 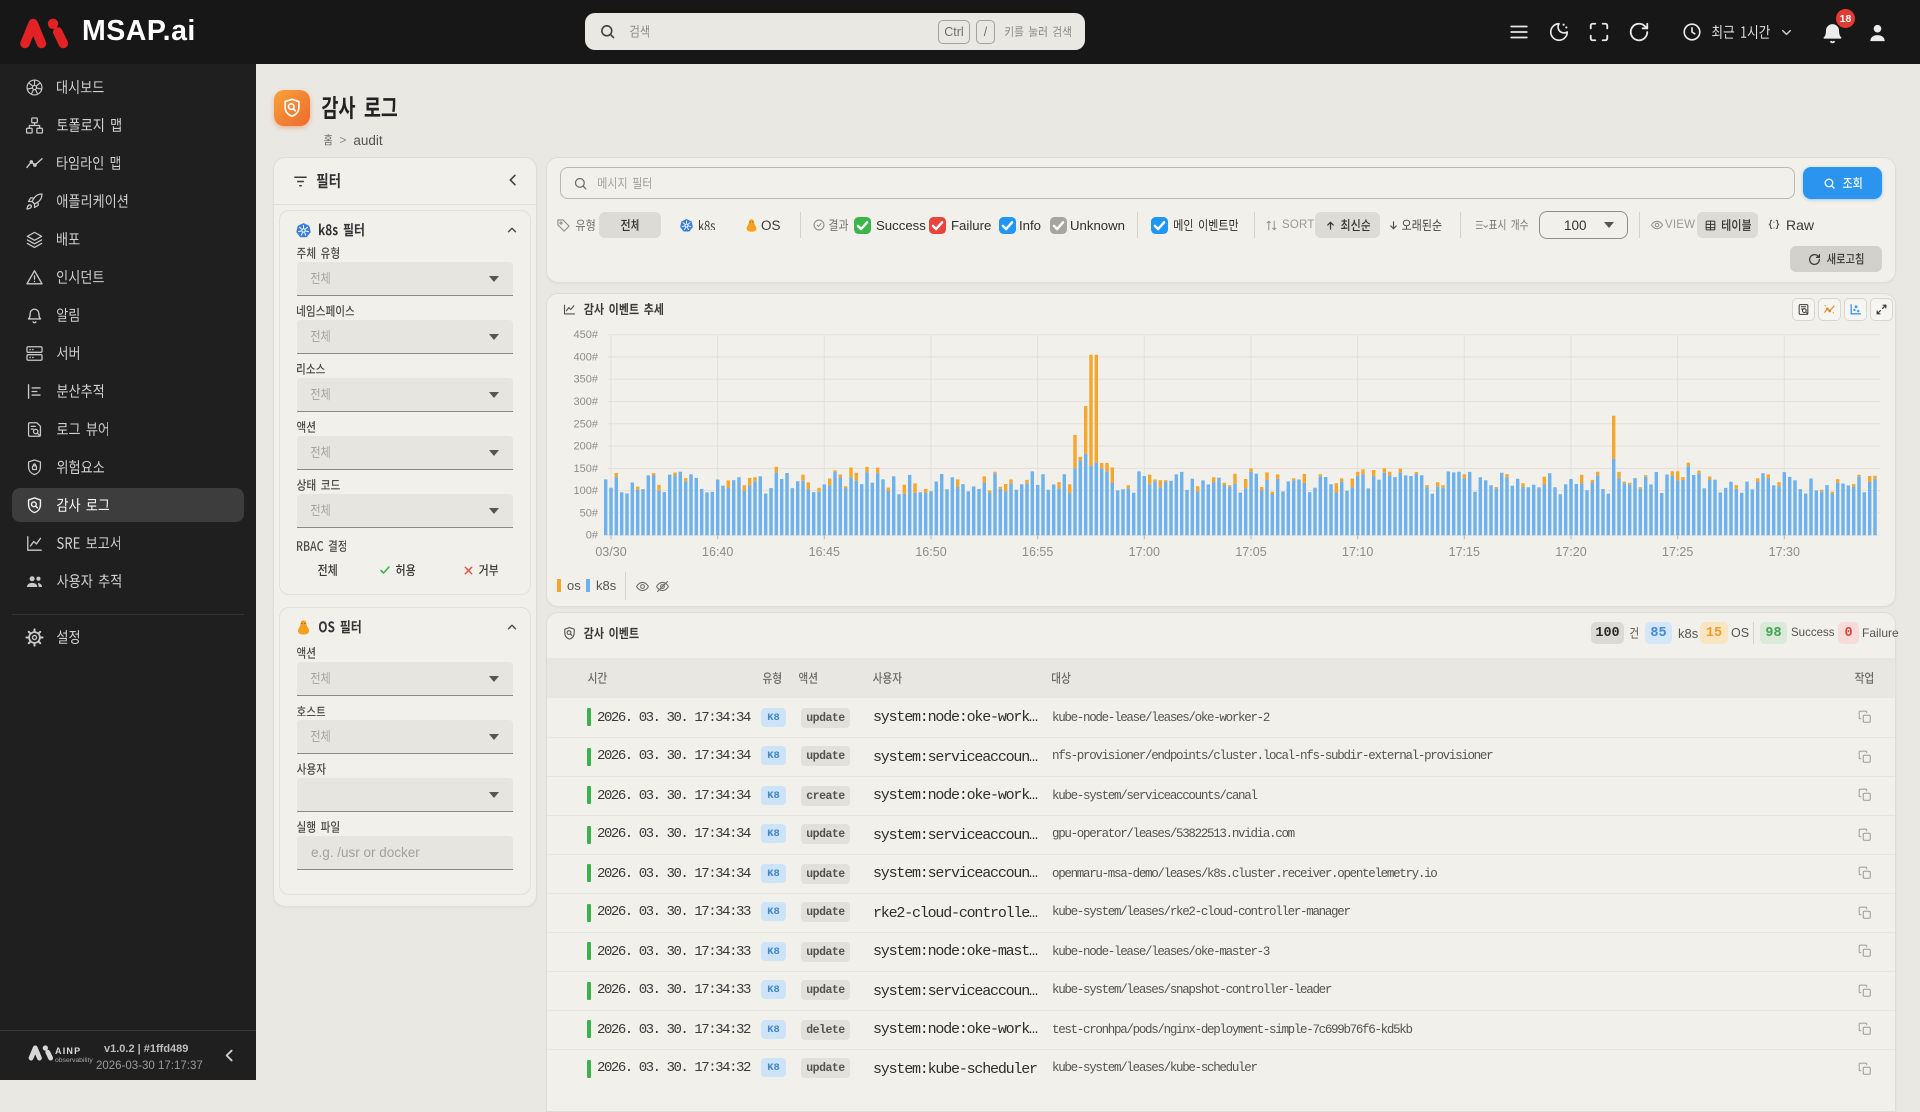 What do you see at coordinates (586, 358) in the screenshot?
I see `svg-text: 400#` at bounding box center [586, 358].